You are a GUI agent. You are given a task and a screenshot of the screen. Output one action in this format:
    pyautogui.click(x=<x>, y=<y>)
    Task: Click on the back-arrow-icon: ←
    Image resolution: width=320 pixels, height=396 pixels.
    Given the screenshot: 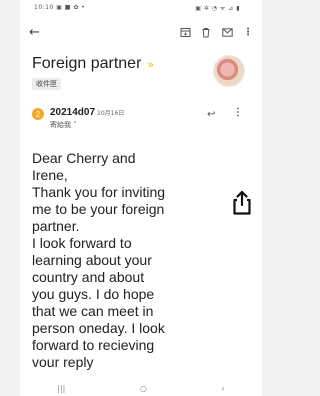 What is the action you would take?
    pyautogui.click(x=34, y=32)
    